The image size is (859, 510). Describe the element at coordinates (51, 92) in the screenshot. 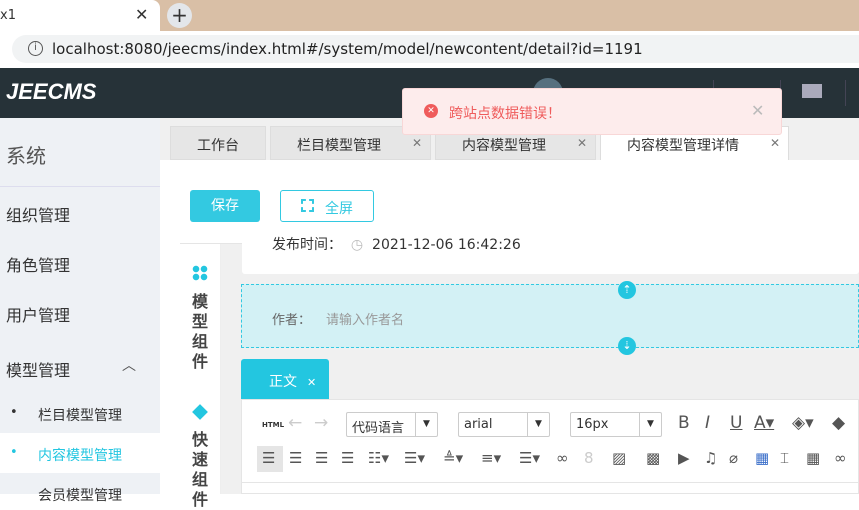

I see `logo: JEECMS` at that location.